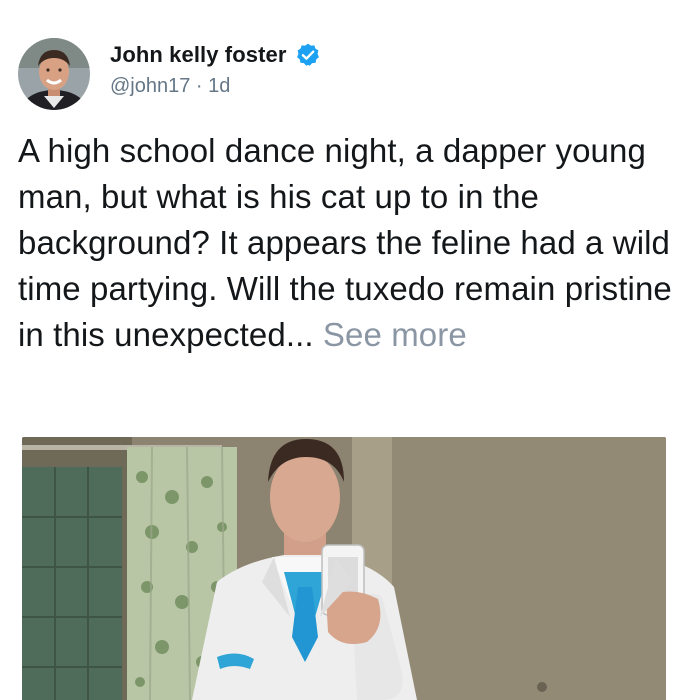 This screenshot has height=700, width=700. I want to click on see-more-link: See more, so click(395, 334).